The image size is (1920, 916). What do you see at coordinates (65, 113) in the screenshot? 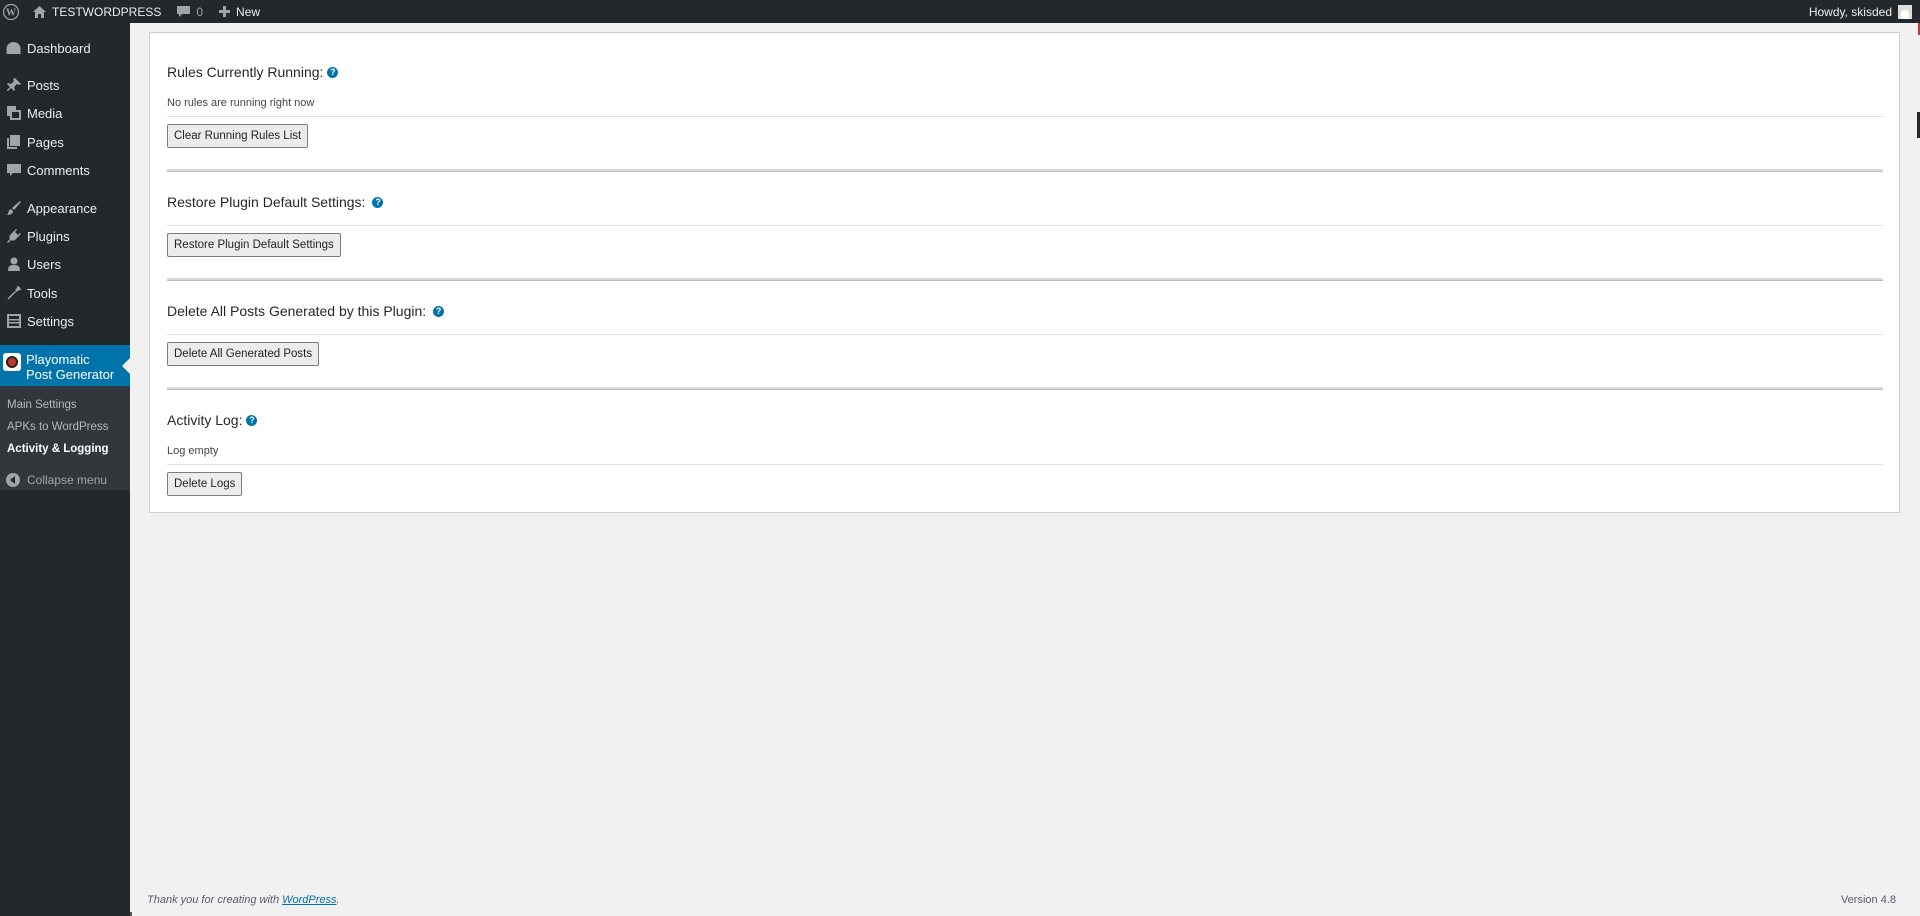
I see `sidebar-item-media: Media` at bounding box center [65, 113].